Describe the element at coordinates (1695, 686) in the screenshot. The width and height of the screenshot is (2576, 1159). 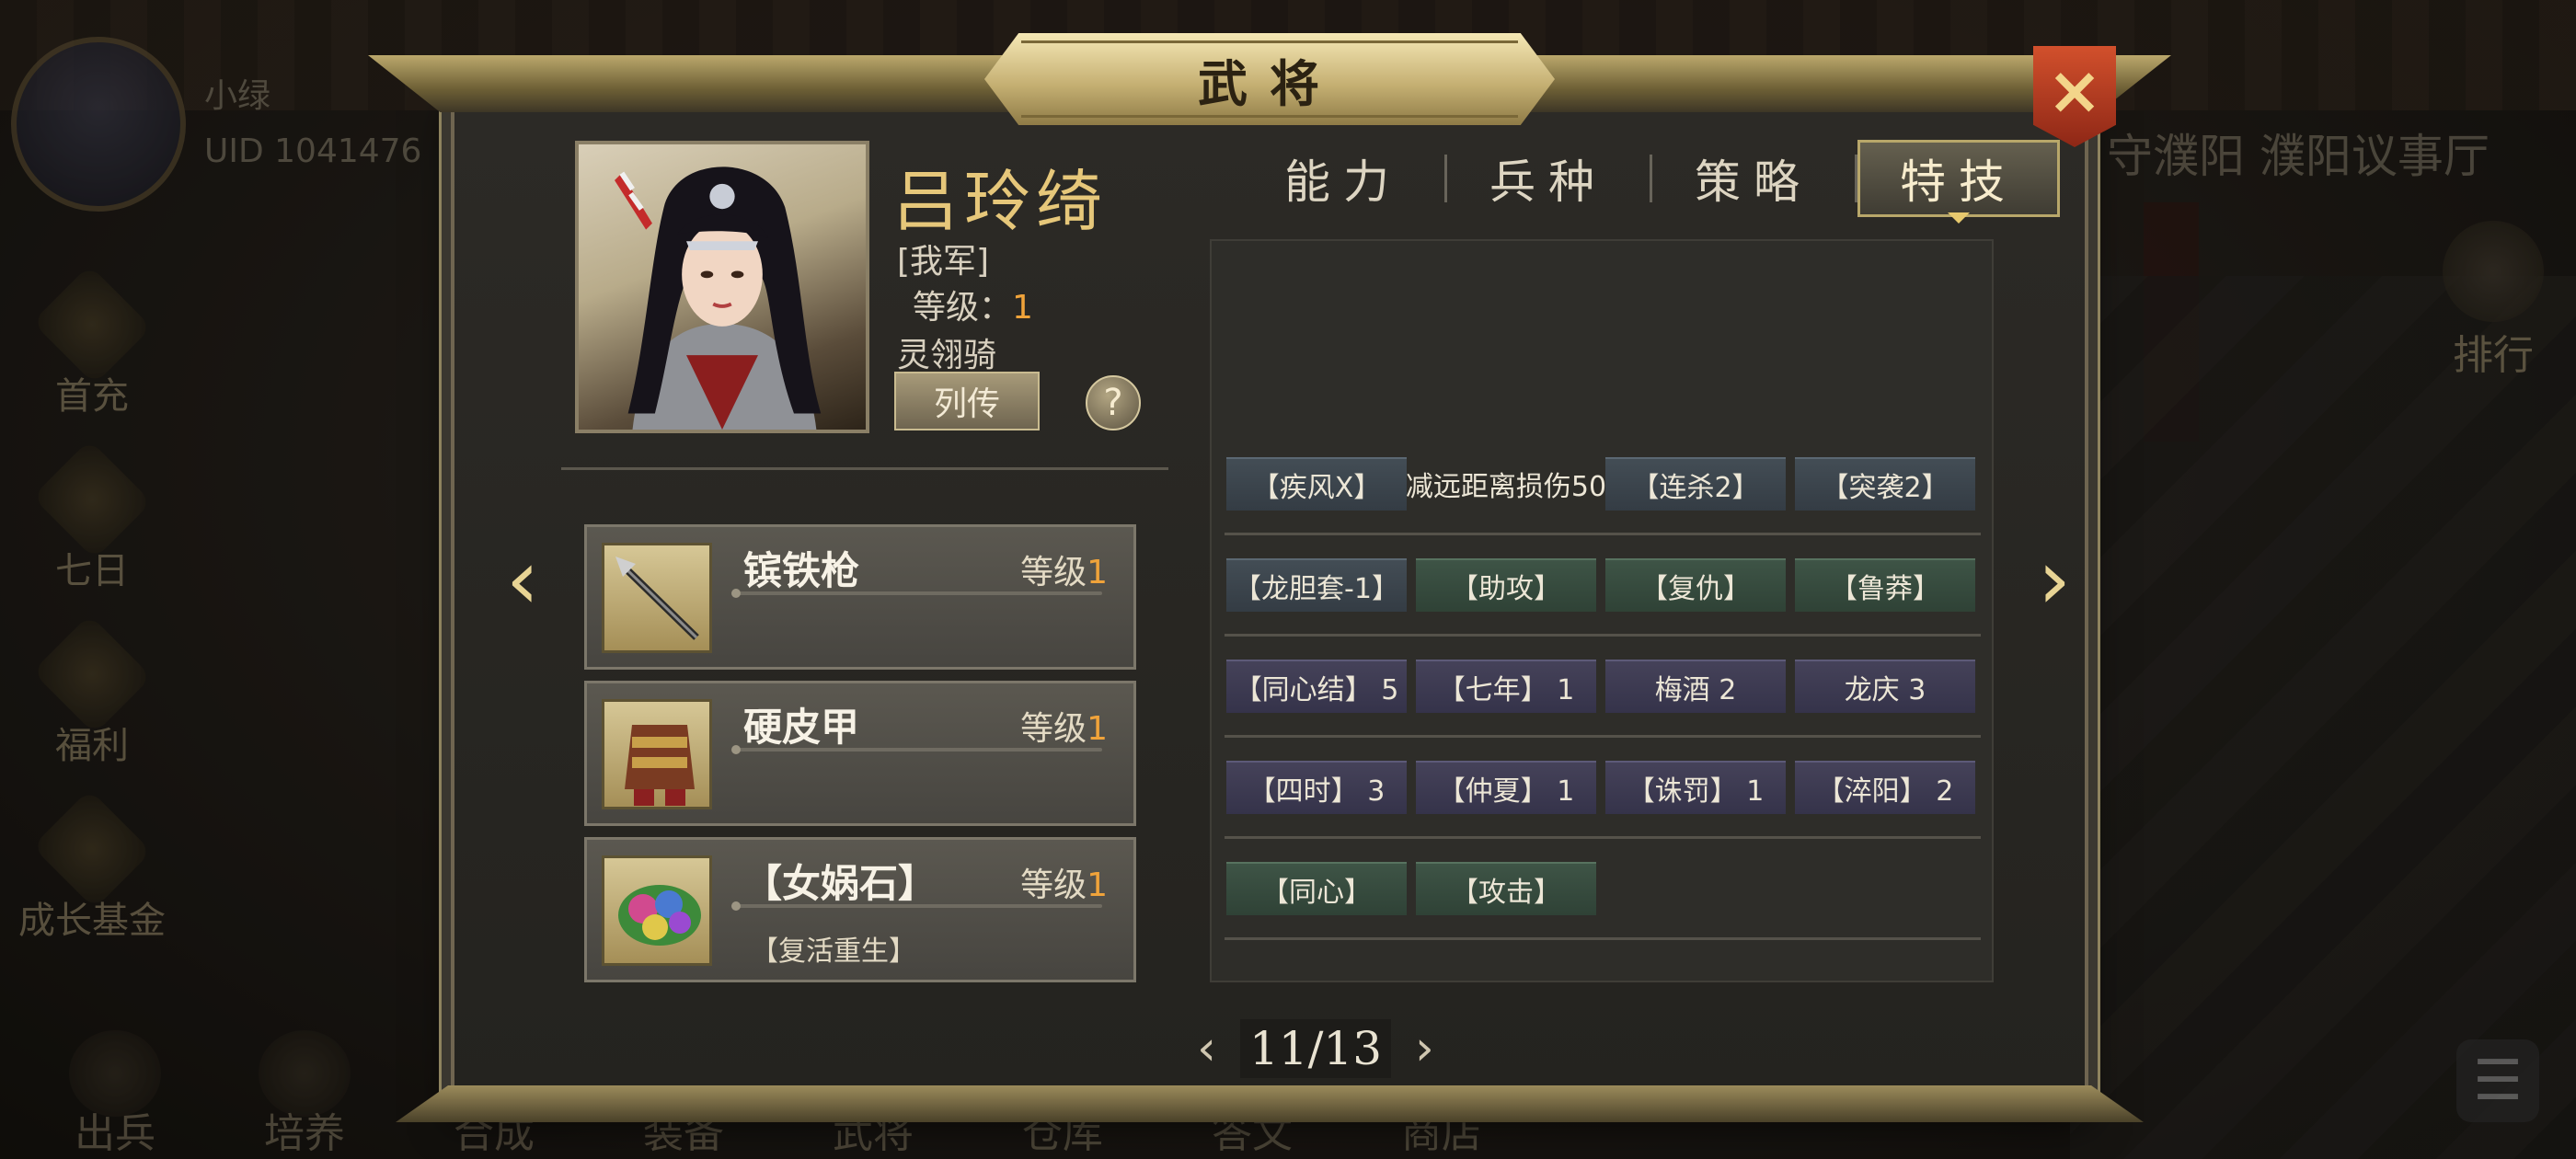
I see `skill-badge: 梅酒 2` at that location.